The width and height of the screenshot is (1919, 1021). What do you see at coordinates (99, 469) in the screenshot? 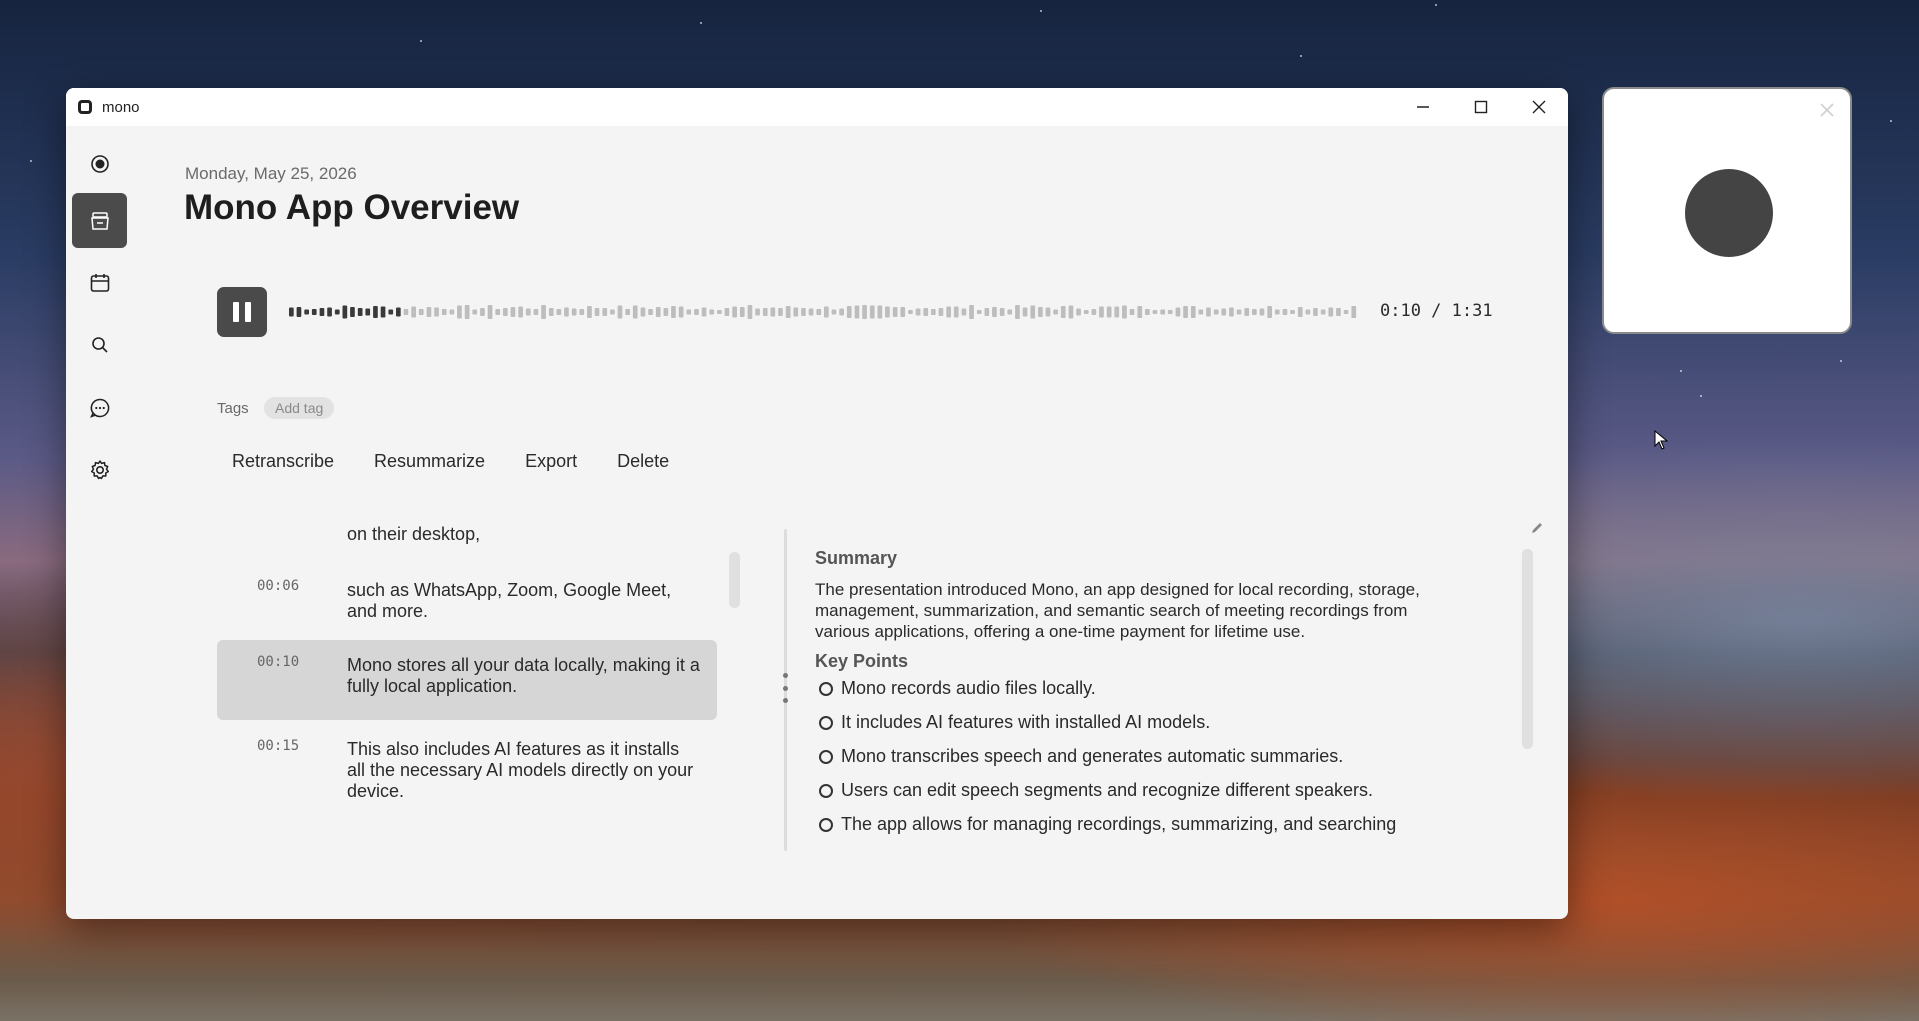
I see `sidebar-item-settings` at bounding box center [99, 469].